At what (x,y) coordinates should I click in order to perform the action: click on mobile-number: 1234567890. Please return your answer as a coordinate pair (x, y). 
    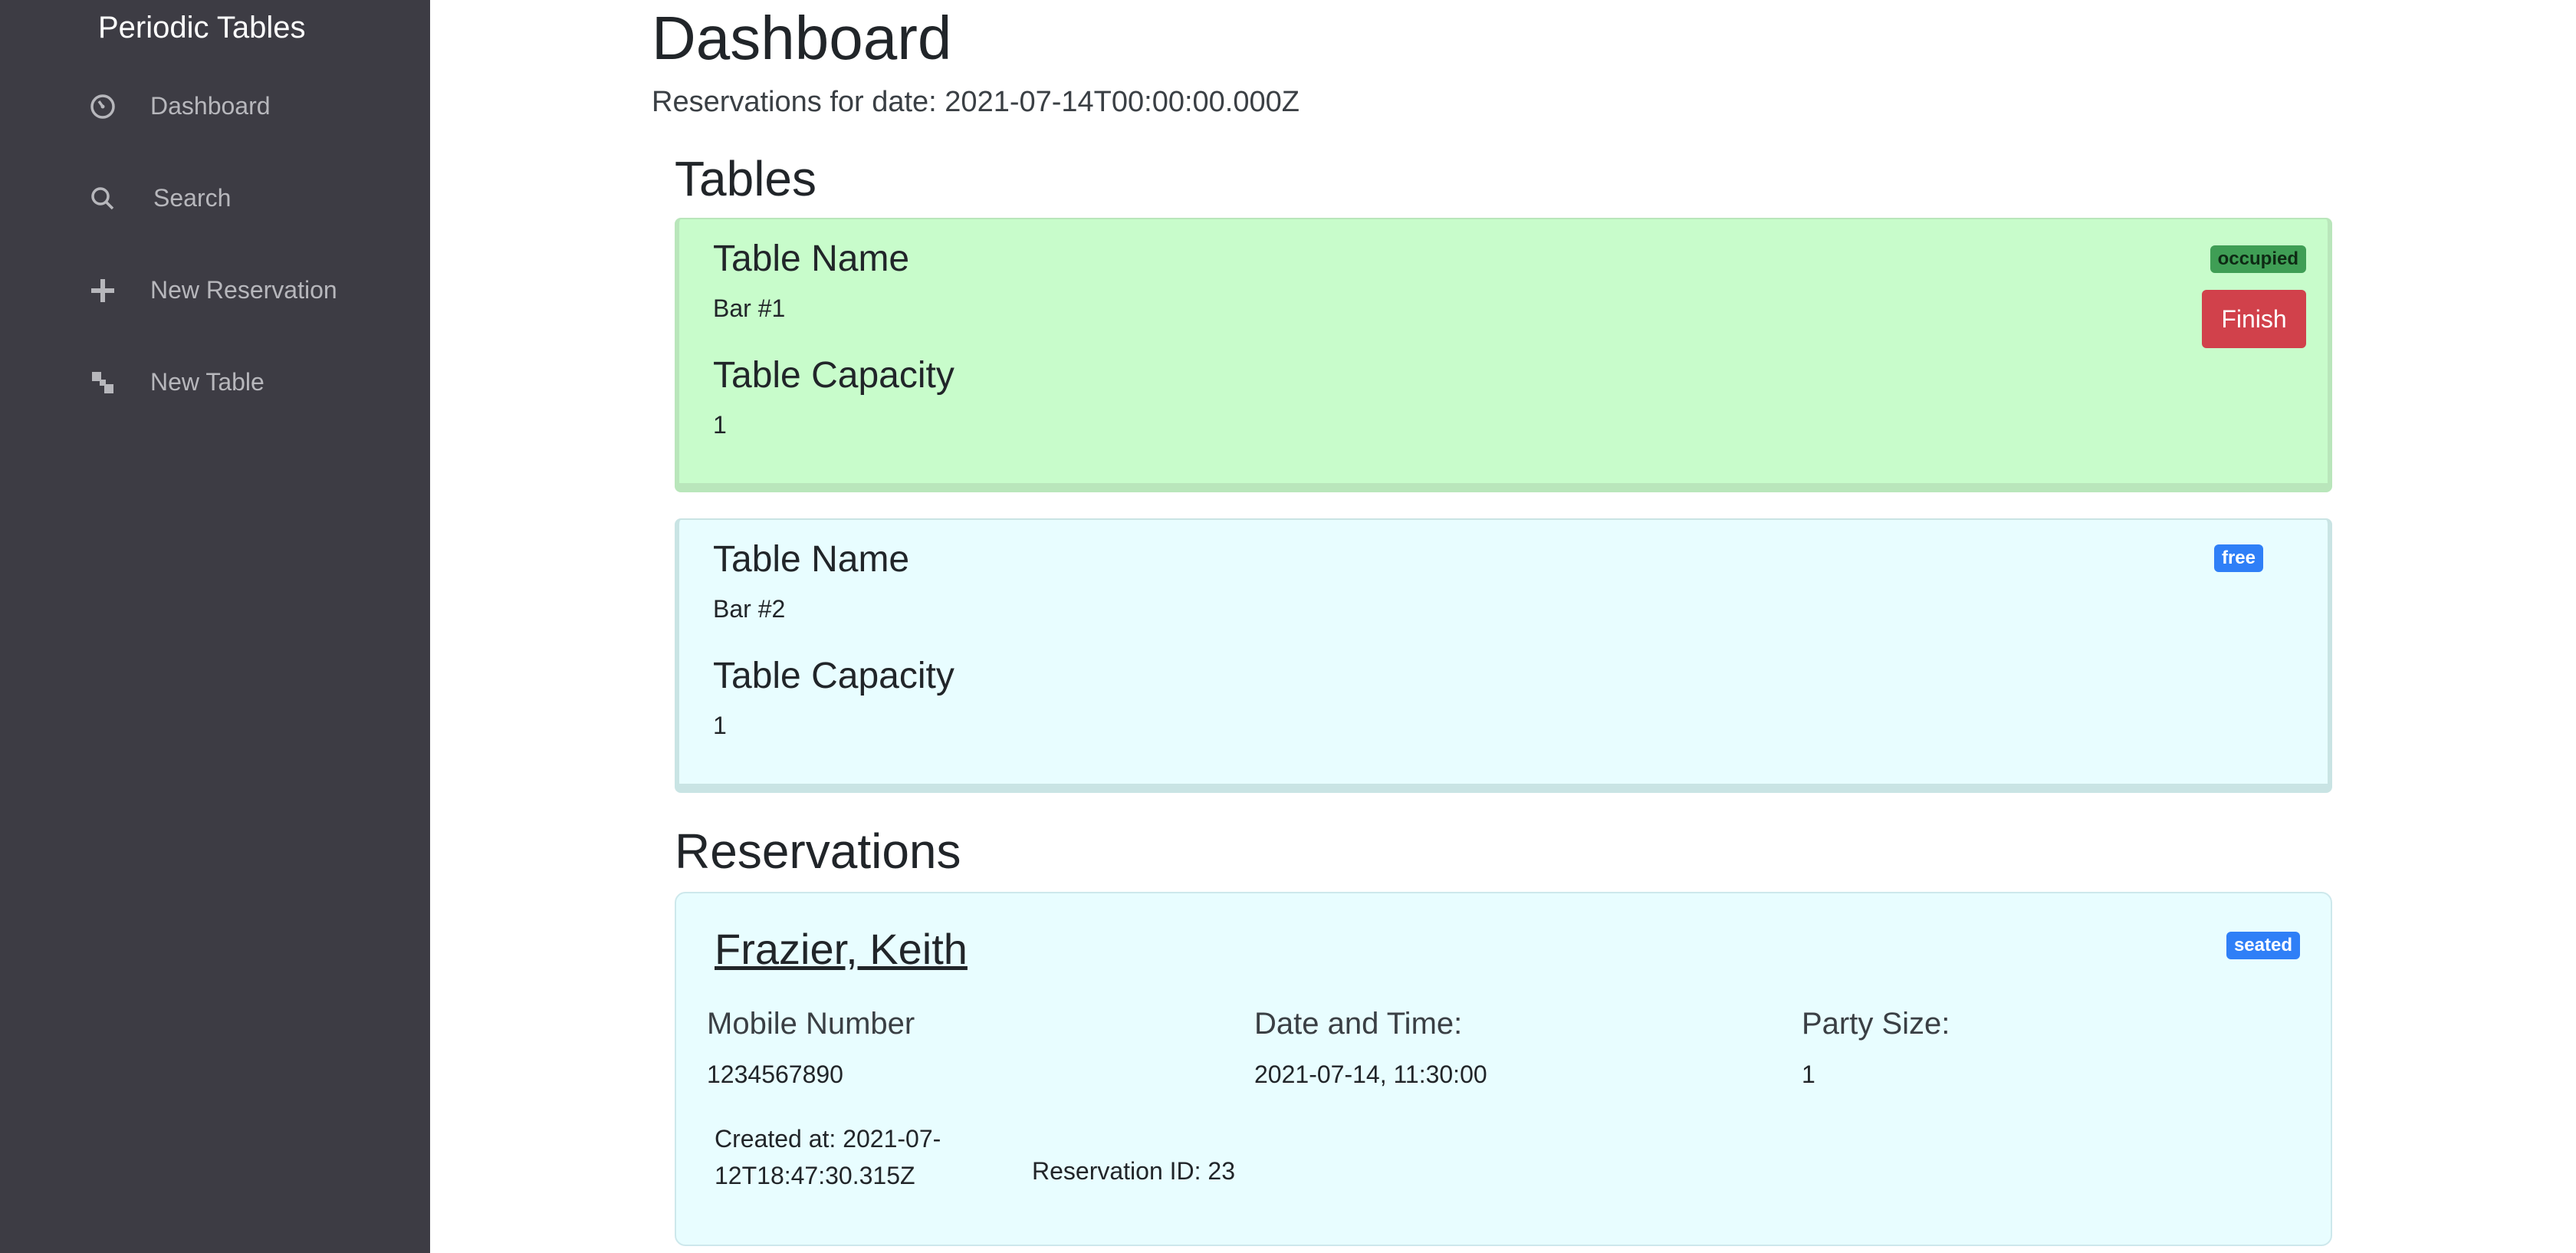
    Looking at the image, I should click on (775, 1074).